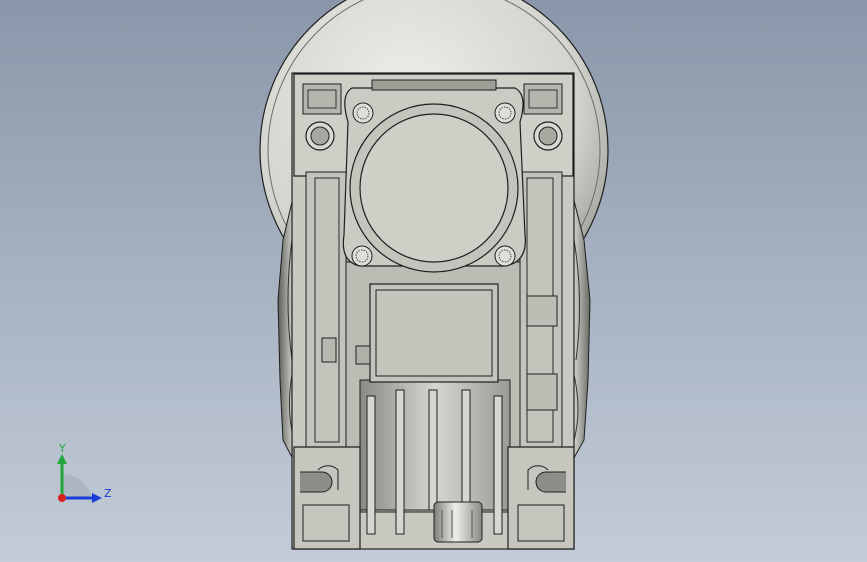 The image size is (867, 562). I want to click on top-left-pocket, so click(322, 99).